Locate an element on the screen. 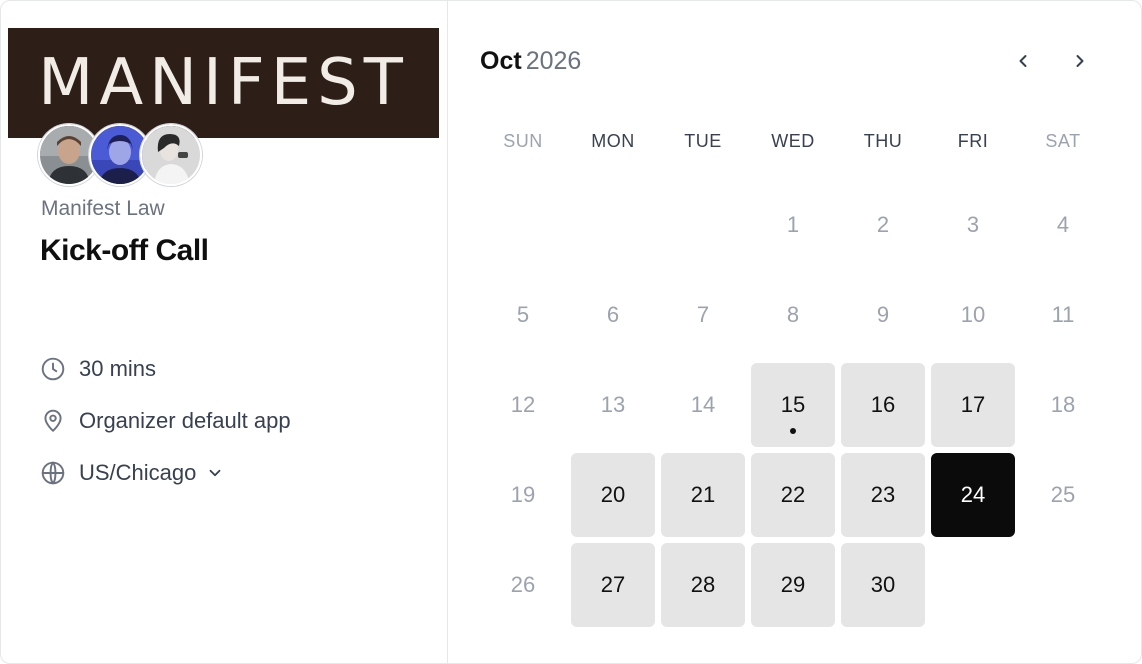 This screenshot has width=1142, height=664. next-month-button is located at coordinates (1080, 63).